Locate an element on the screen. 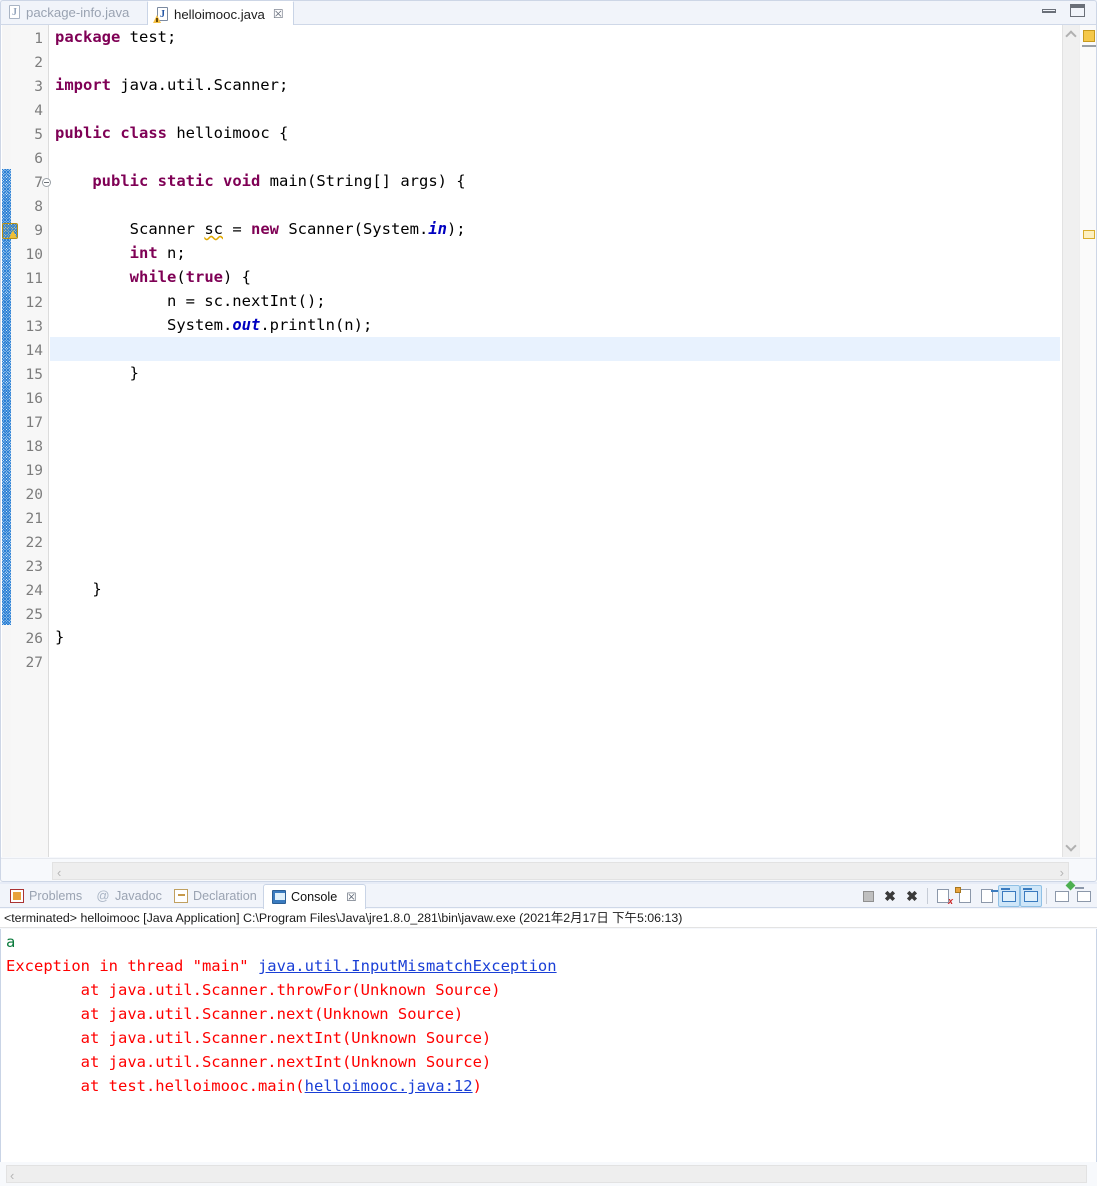 The image size is (1097, 1186). stack-trace-link: java.util.InputMismatchException is located at coordinates (407, 966).